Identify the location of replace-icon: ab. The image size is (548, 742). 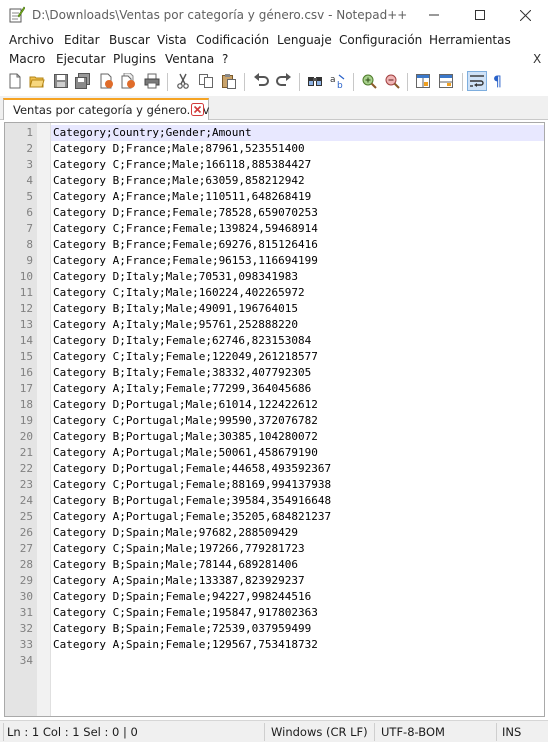
(337, 81).